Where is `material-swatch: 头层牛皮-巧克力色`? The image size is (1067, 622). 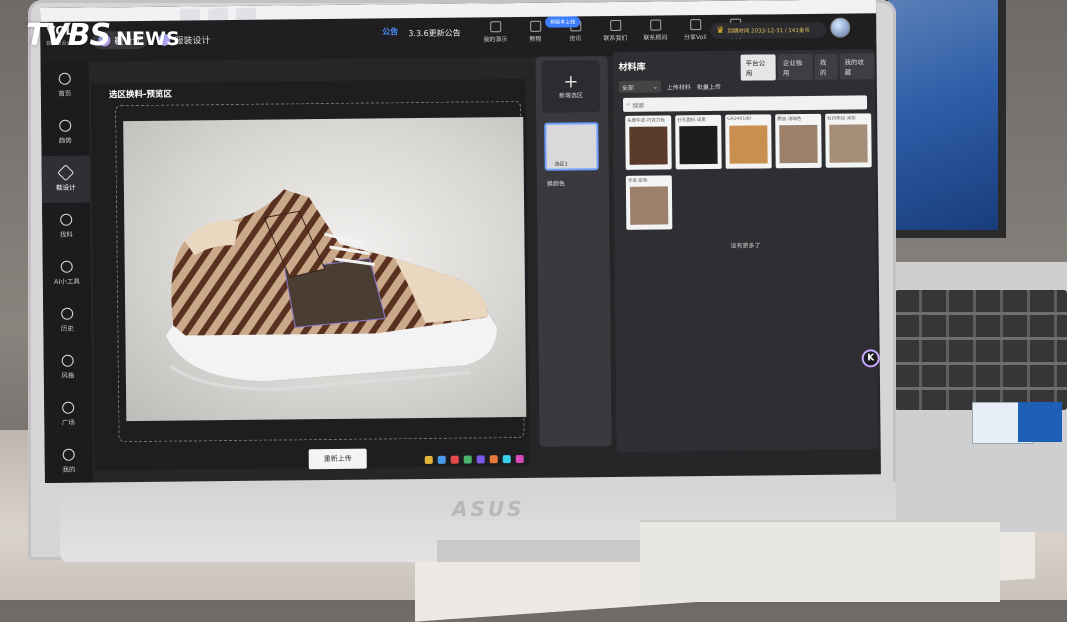 material-swatch: 头层牛皮-巧克力色 is located at coordinates (648, 142).